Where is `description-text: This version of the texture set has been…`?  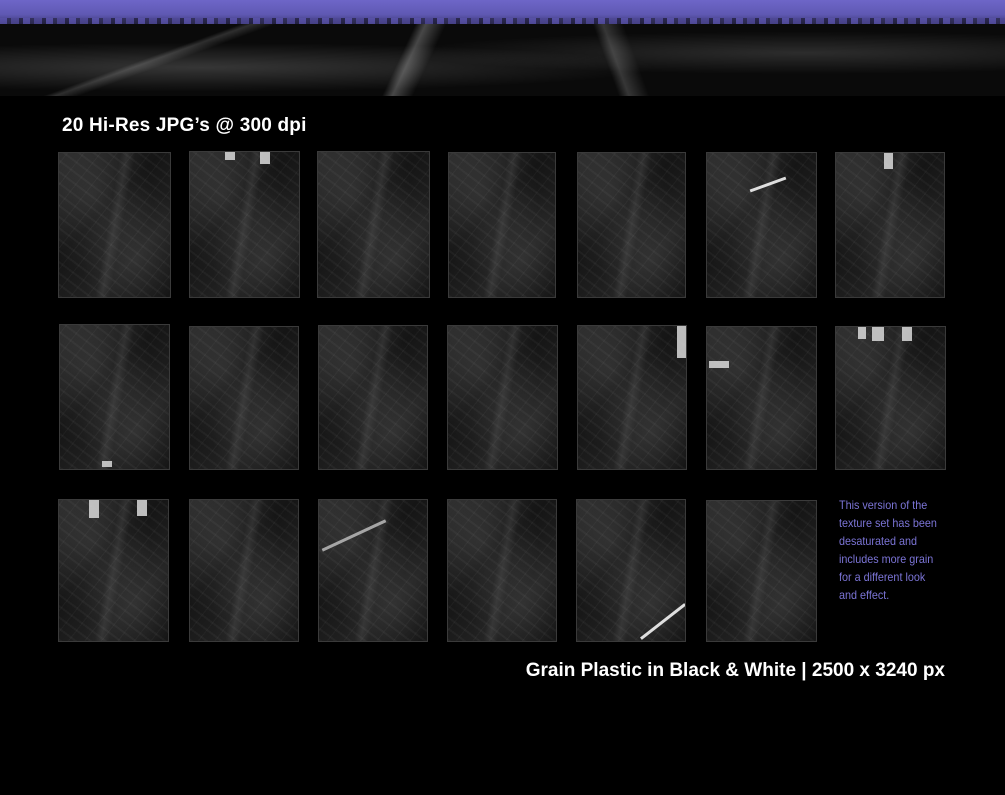
description-text: This version of the texture set has been… is located at coordinates (888, 550).